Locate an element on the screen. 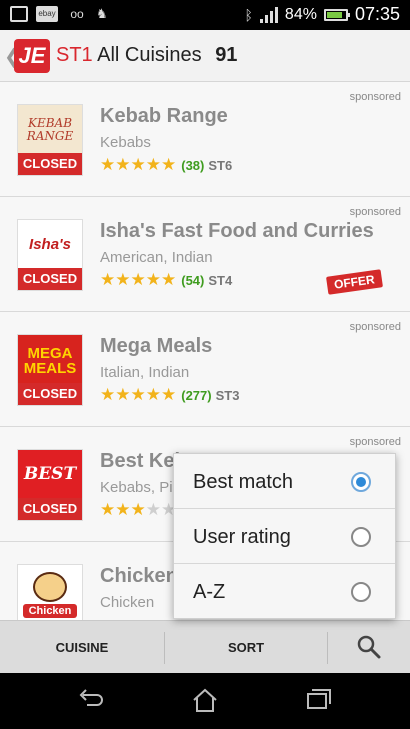 The width and height of the screenshot is (410, 729). restaurant-cuisine: American, Indian is located at coordinates (156, 257).